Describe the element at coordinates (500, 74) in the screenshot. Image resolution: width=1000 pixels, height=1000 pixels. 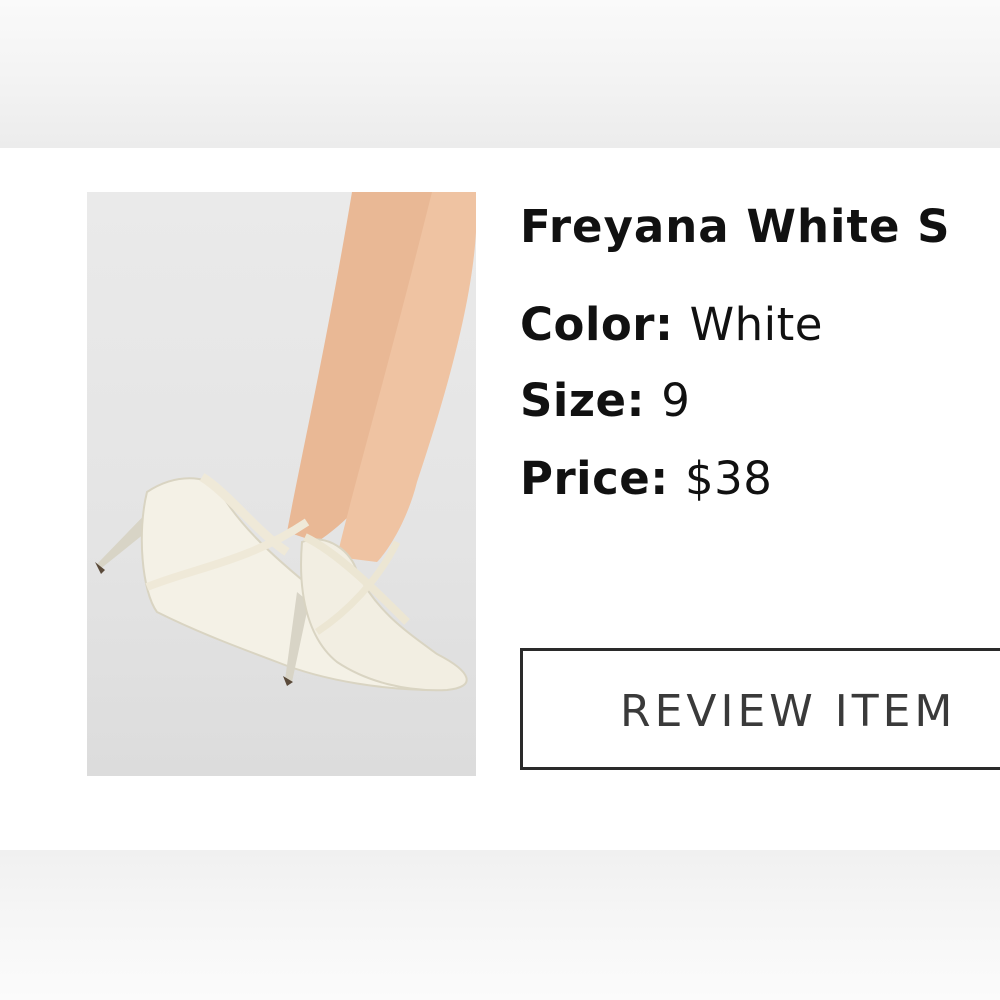
I see `blurred-background-top` at that location.